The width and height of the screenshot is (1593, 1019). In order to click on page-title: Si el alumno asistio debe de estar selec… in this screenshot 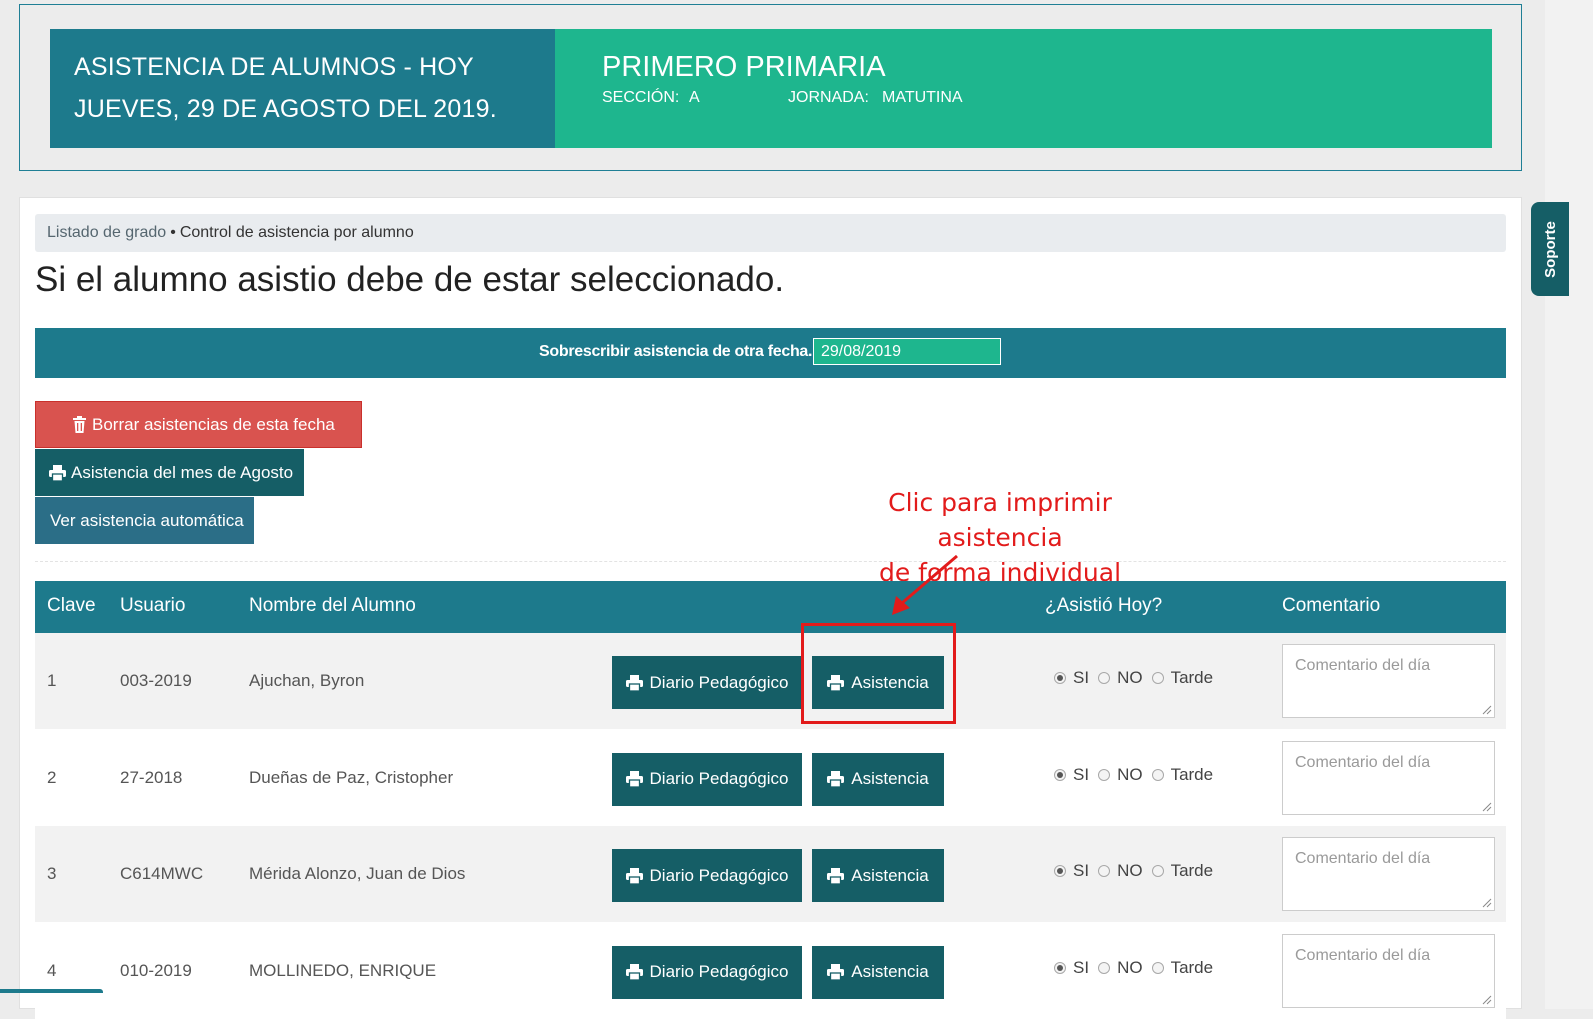, I will do `click(410, 279)`.